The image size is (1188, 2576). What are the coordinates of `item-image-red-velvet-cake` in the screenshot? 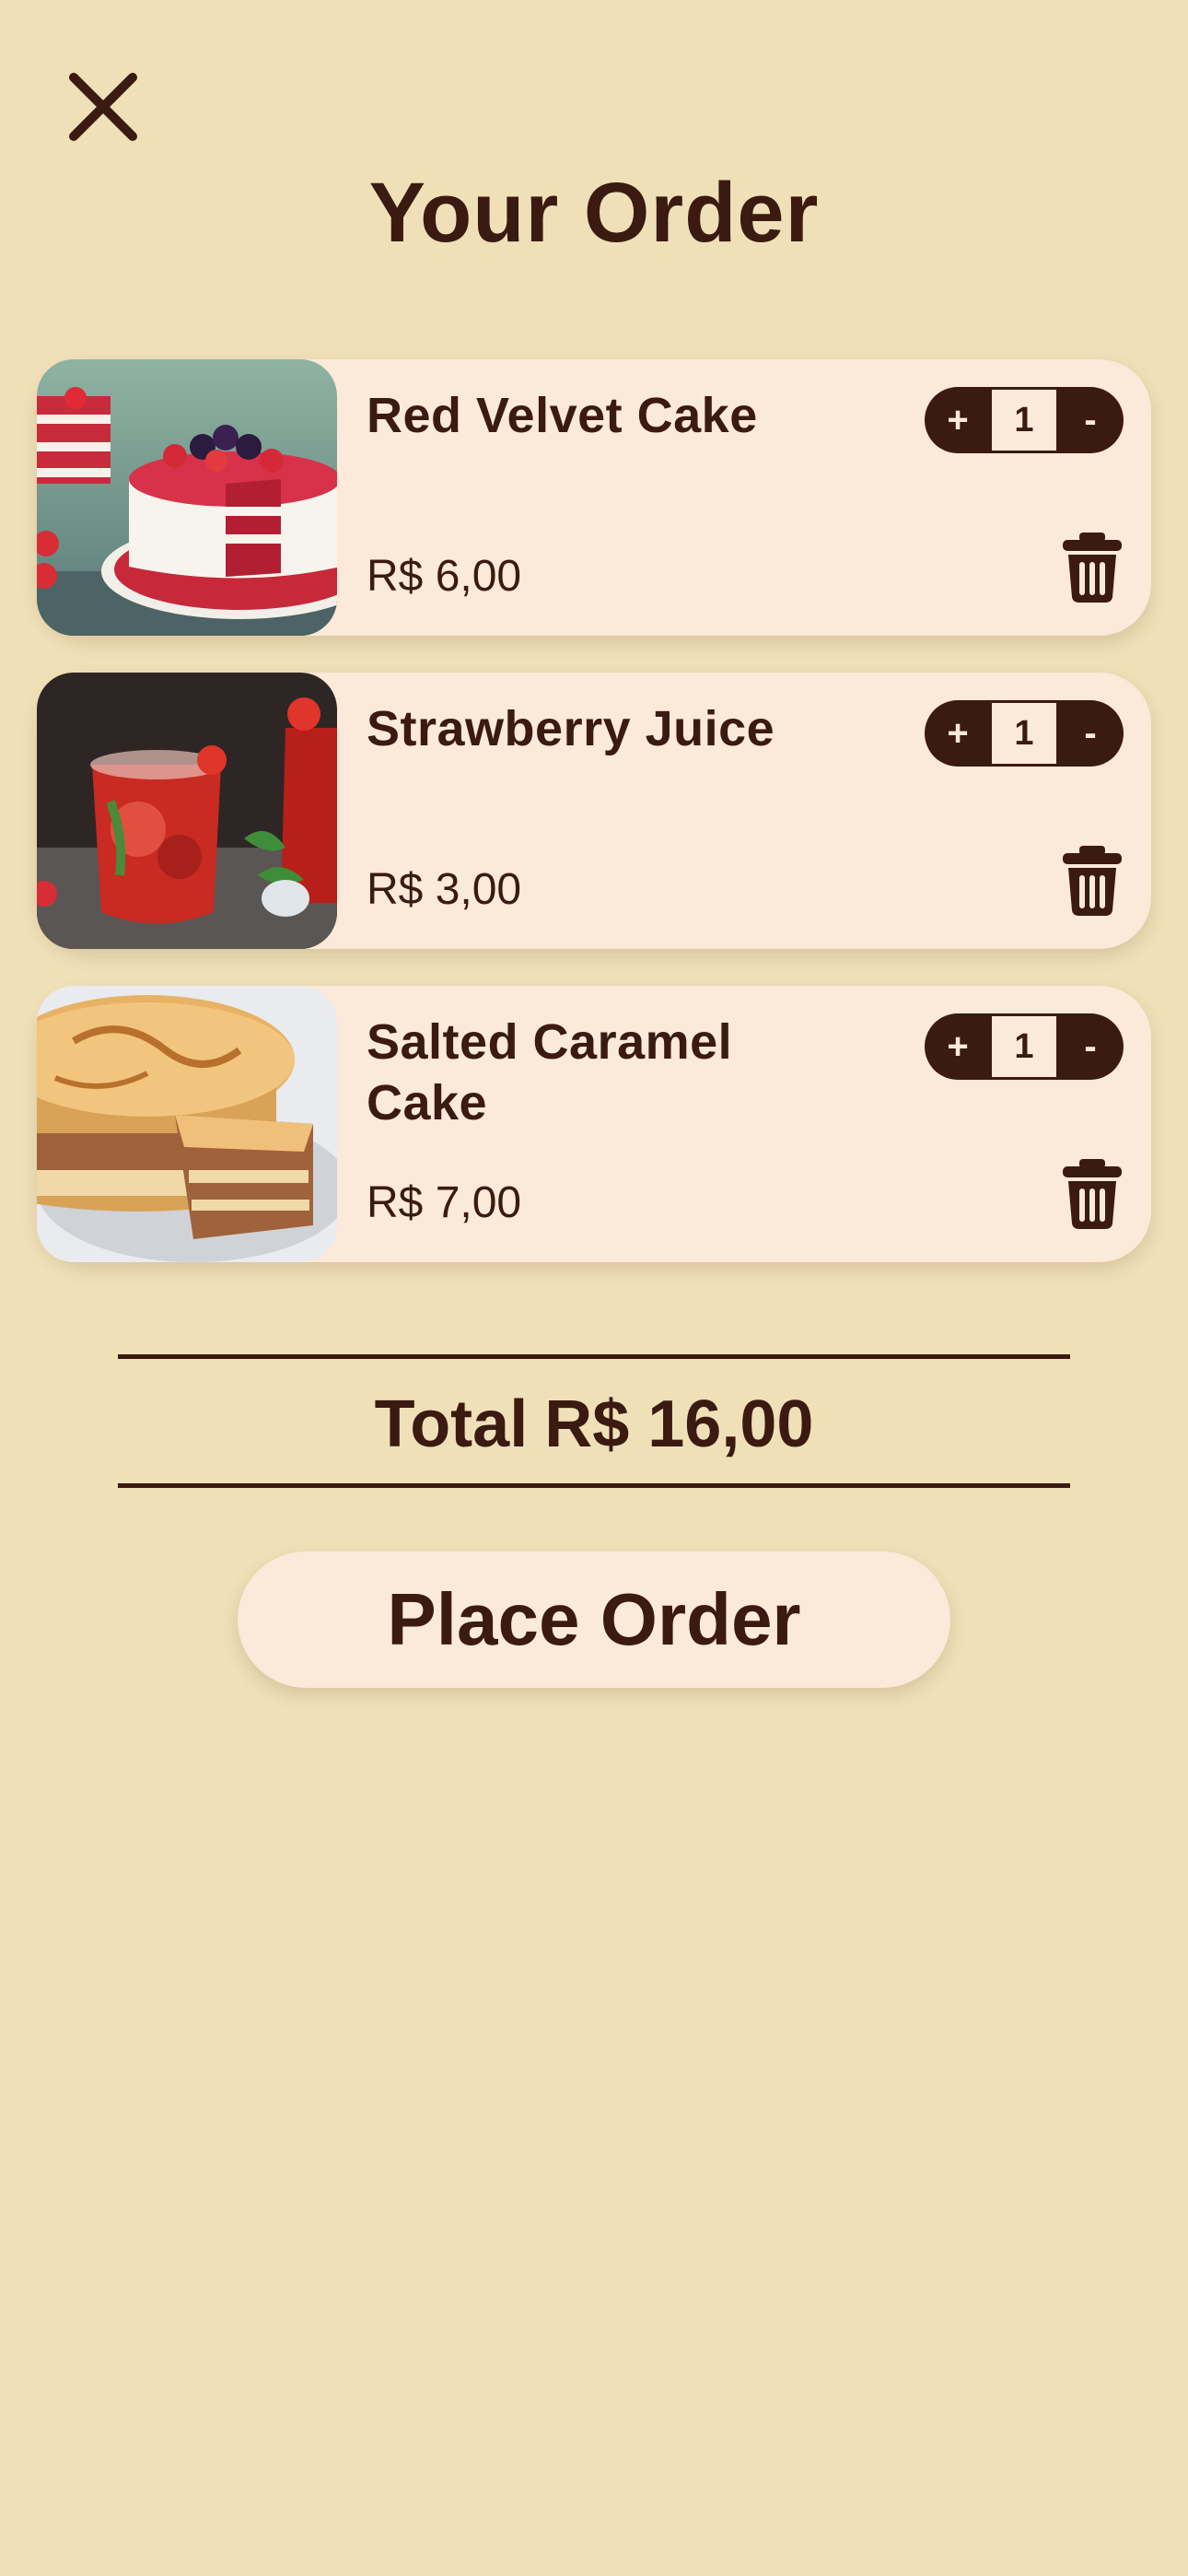 It's located at (187, 497).